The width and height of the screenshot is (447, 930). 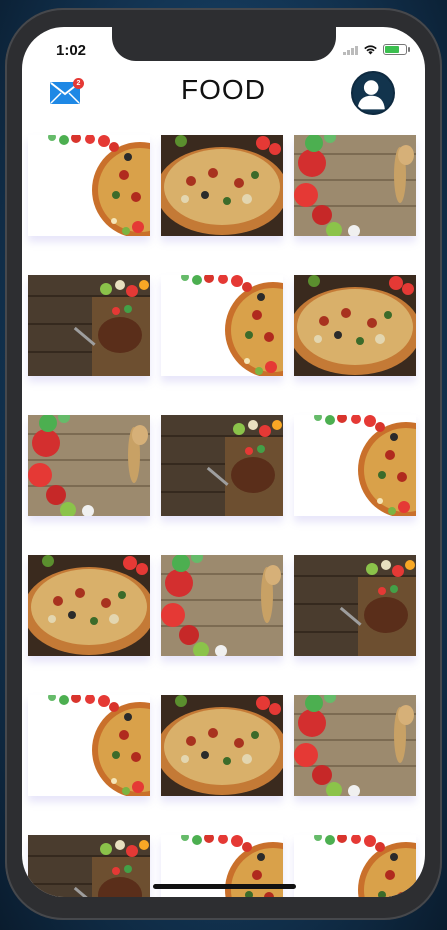 I want to click on notch, so click(x=224, y=44).